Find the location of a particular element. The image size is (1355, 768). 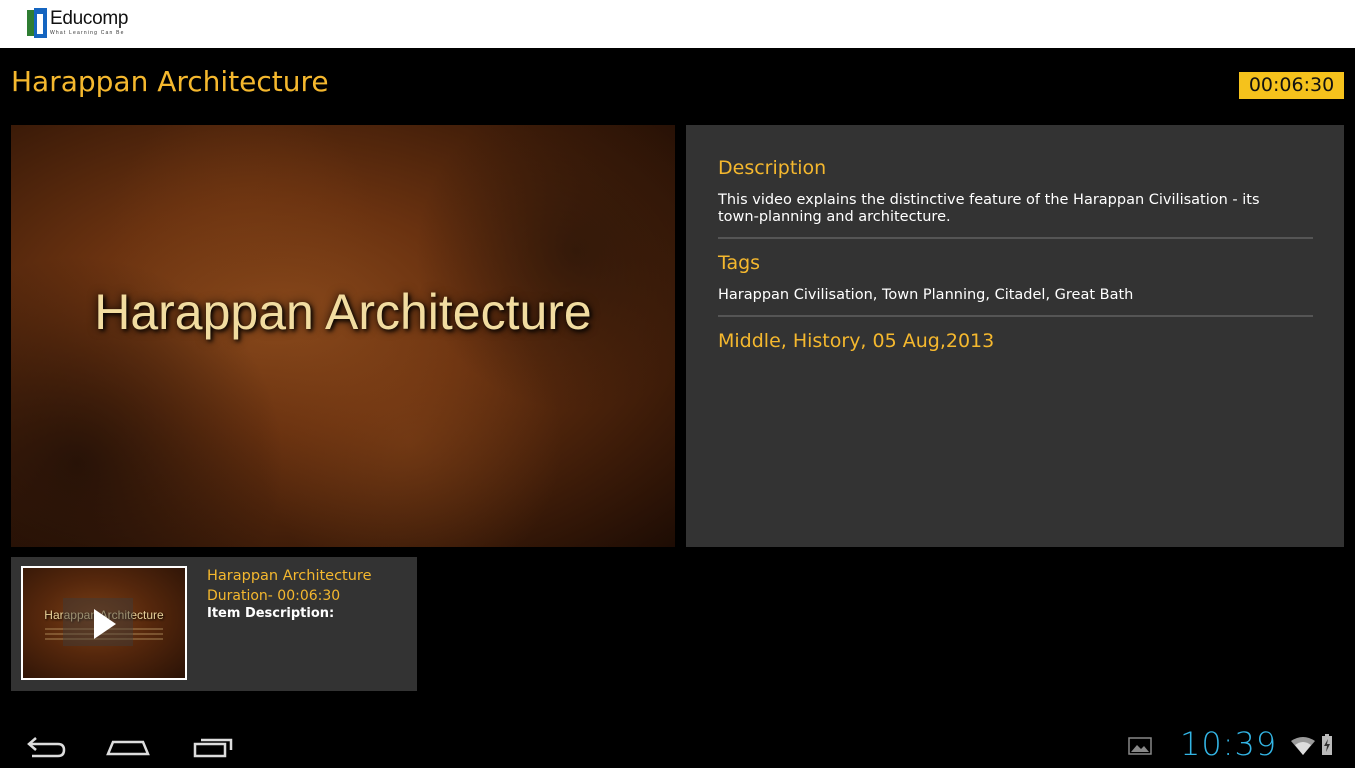

video-thumbnail: Harappan Architecture is located at coordinates (104, 623).